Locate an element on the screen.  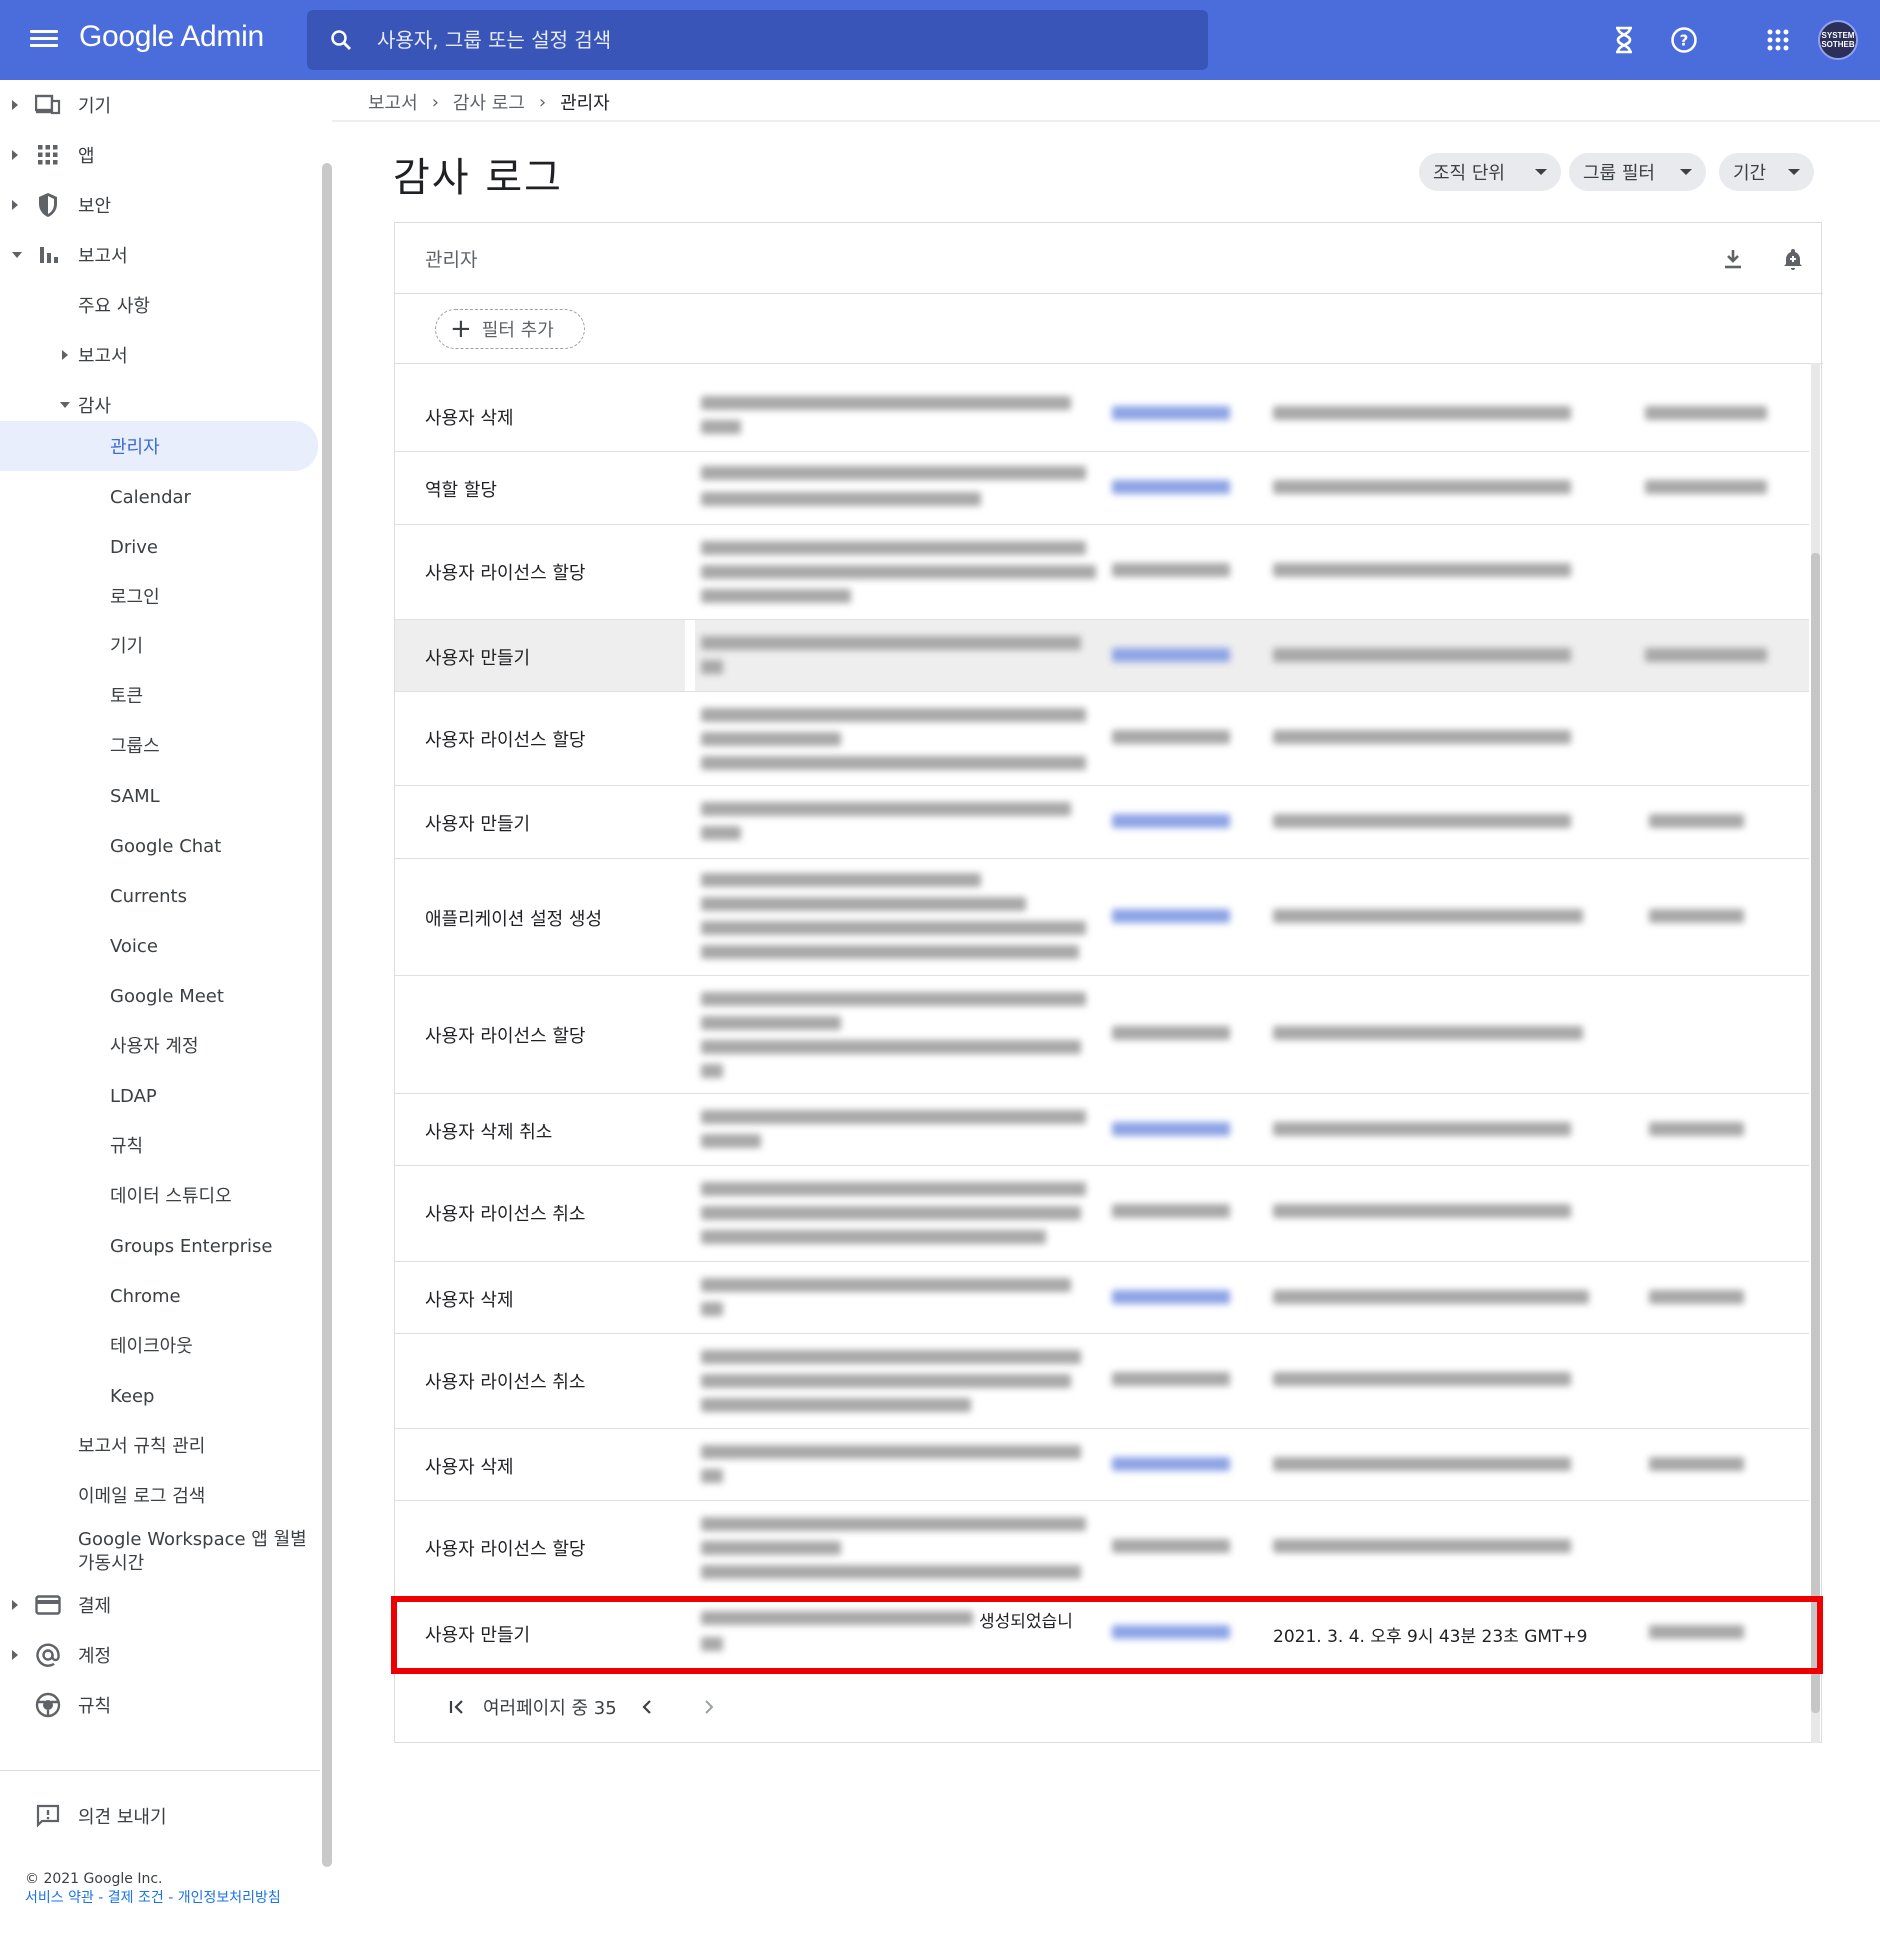
sidebar-item-audit-calendar: Calendar is located at coordinates (159, 497).